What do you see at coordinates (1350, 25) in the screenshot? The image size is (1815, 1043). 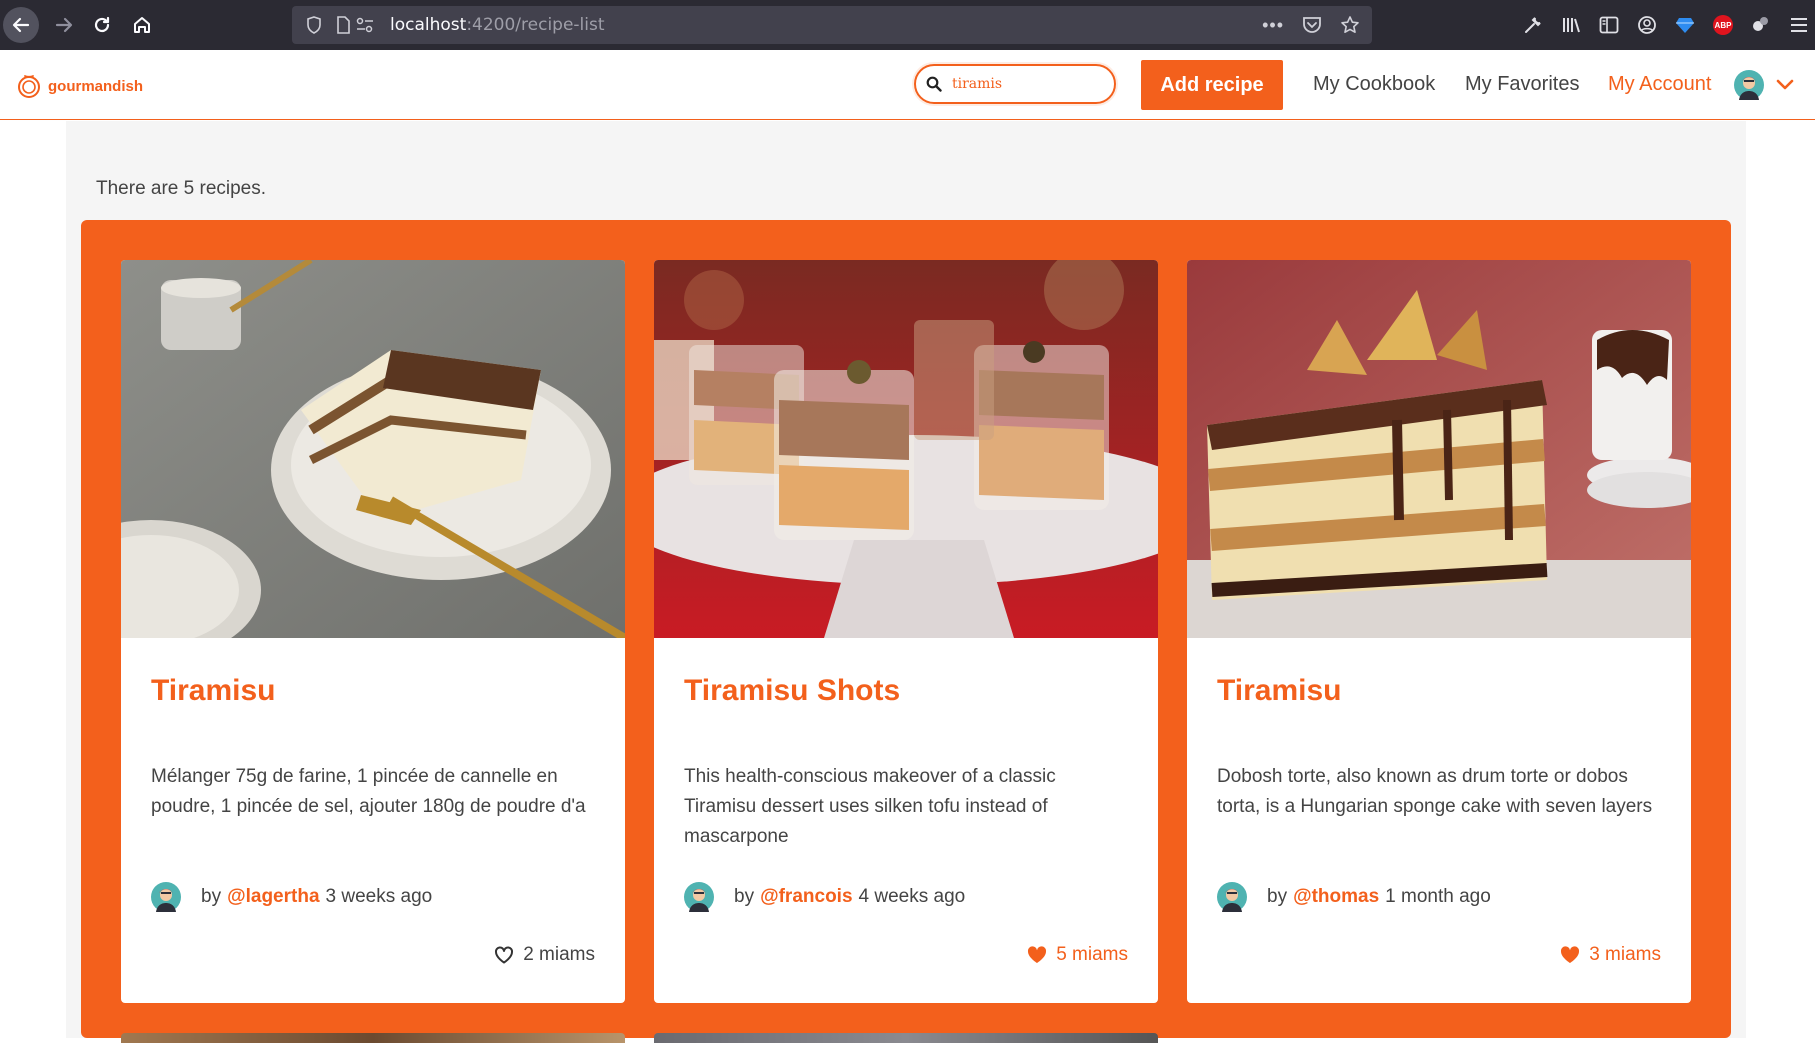 I see `bookmark-star-icon` at bounding box center [1350, 25].